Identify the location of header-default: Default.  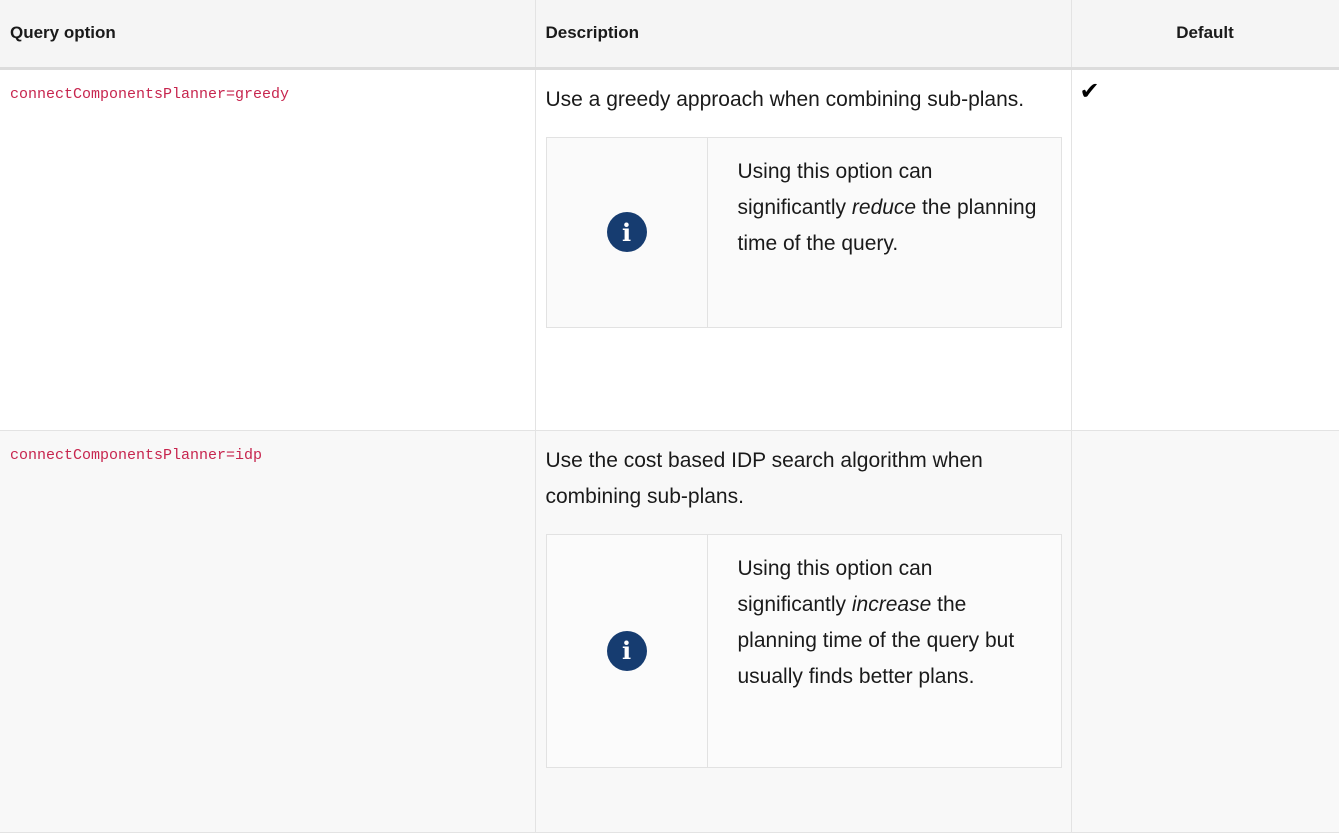
(1205, 35).